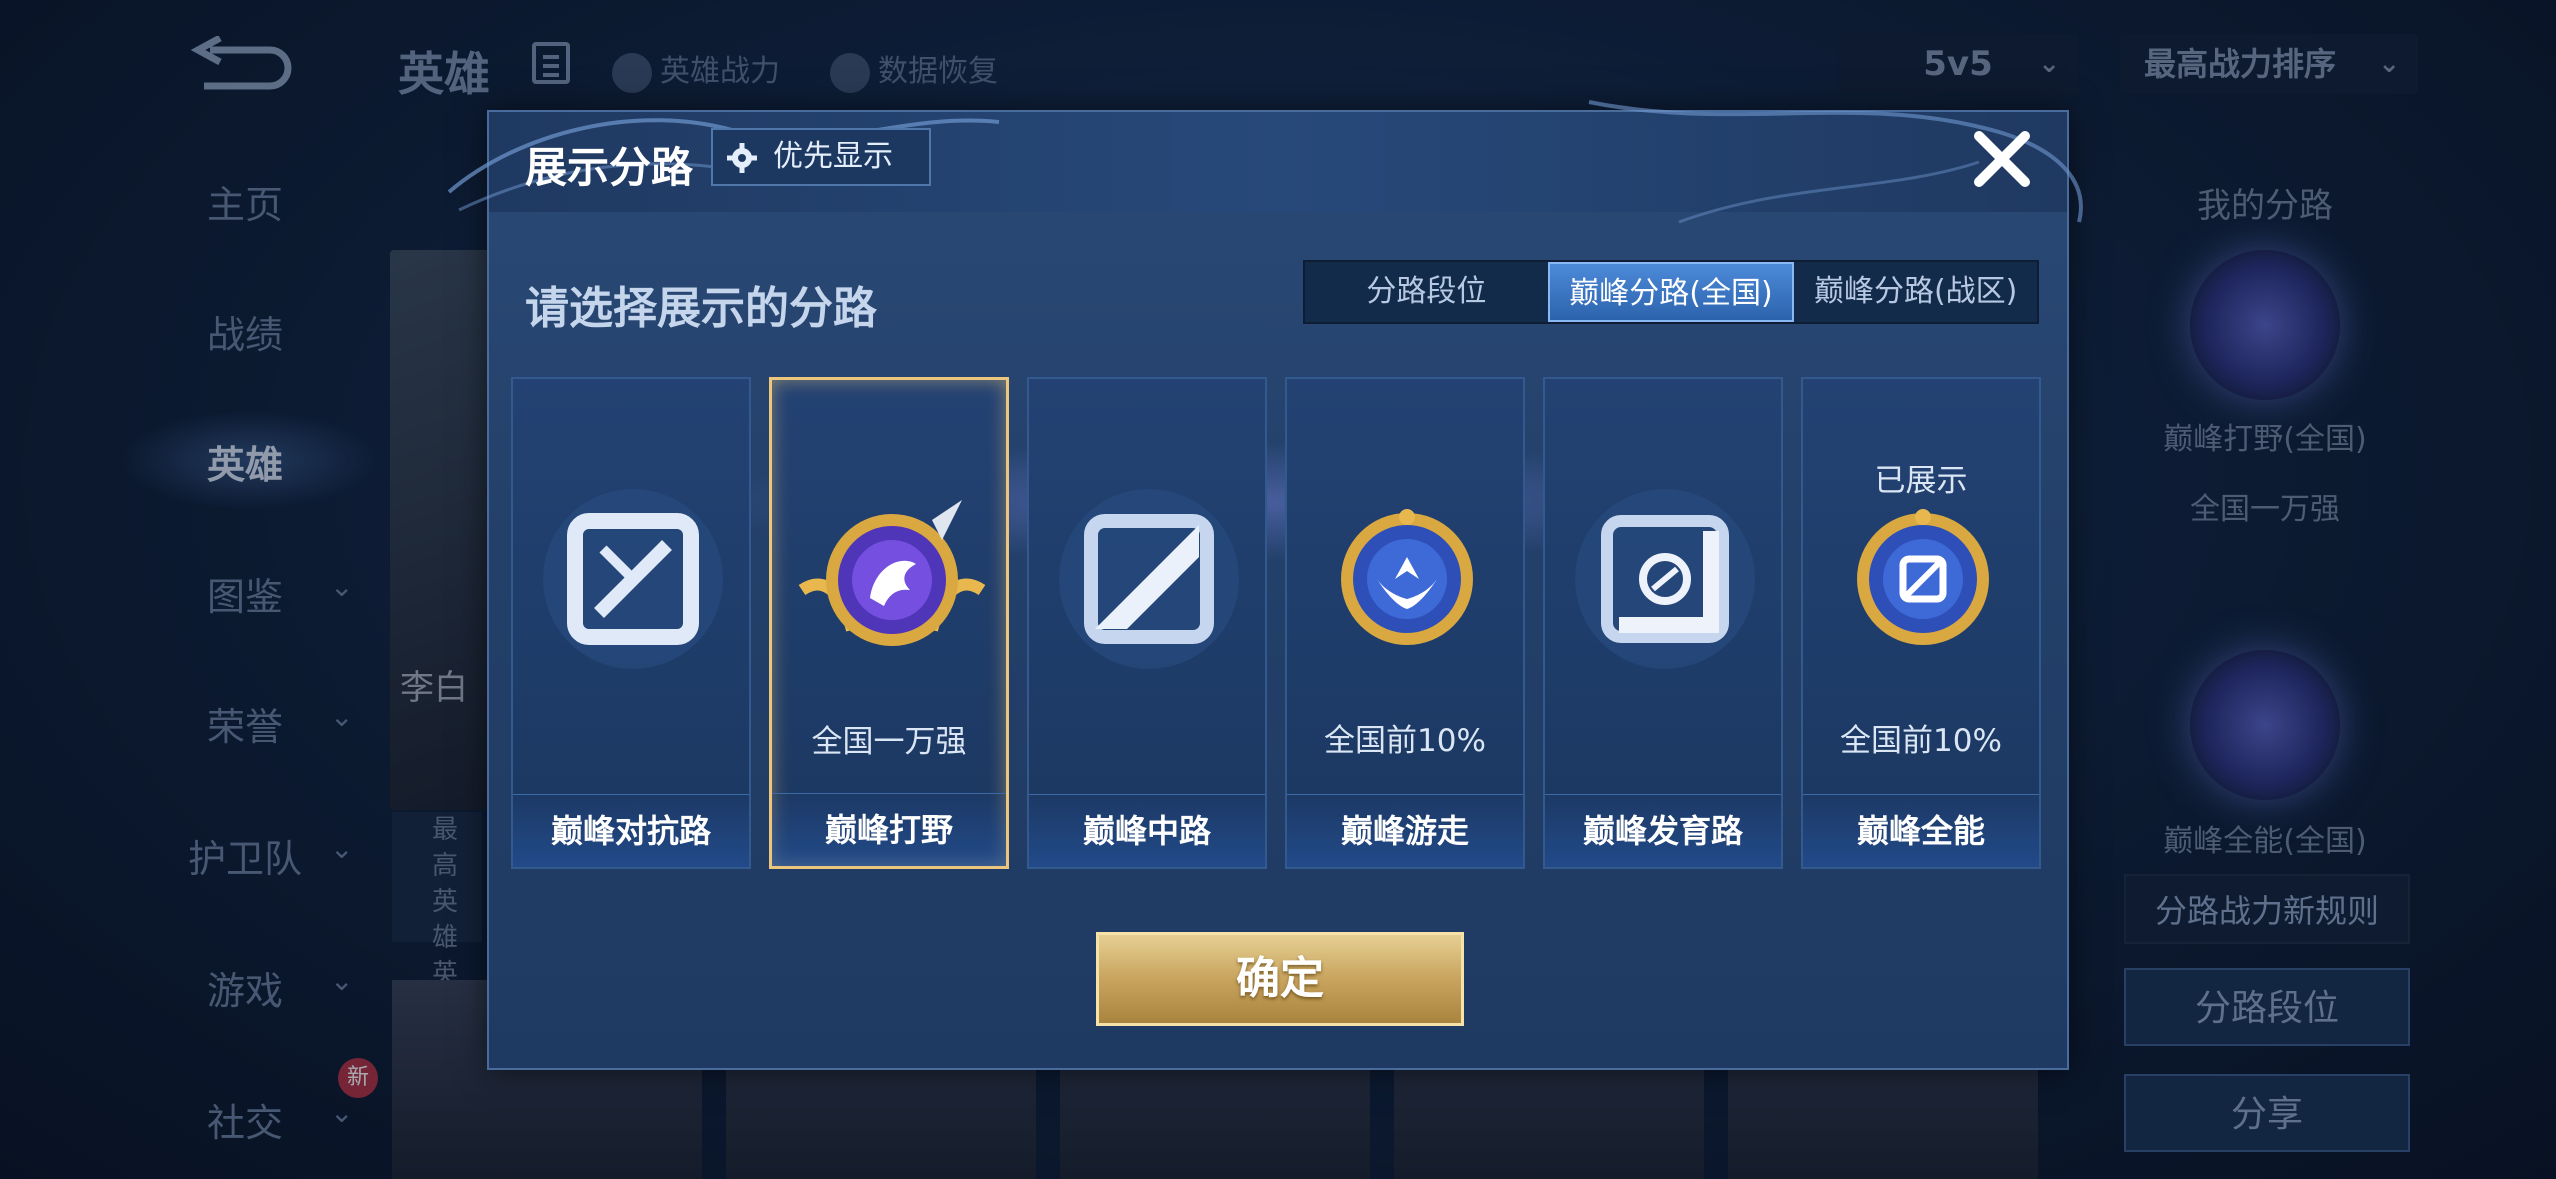 This screenshot has height=1179, width=2556. Describe the element at coordinates (892, 573) in the screenshot. I see `dragon-badge-icon` at that location.